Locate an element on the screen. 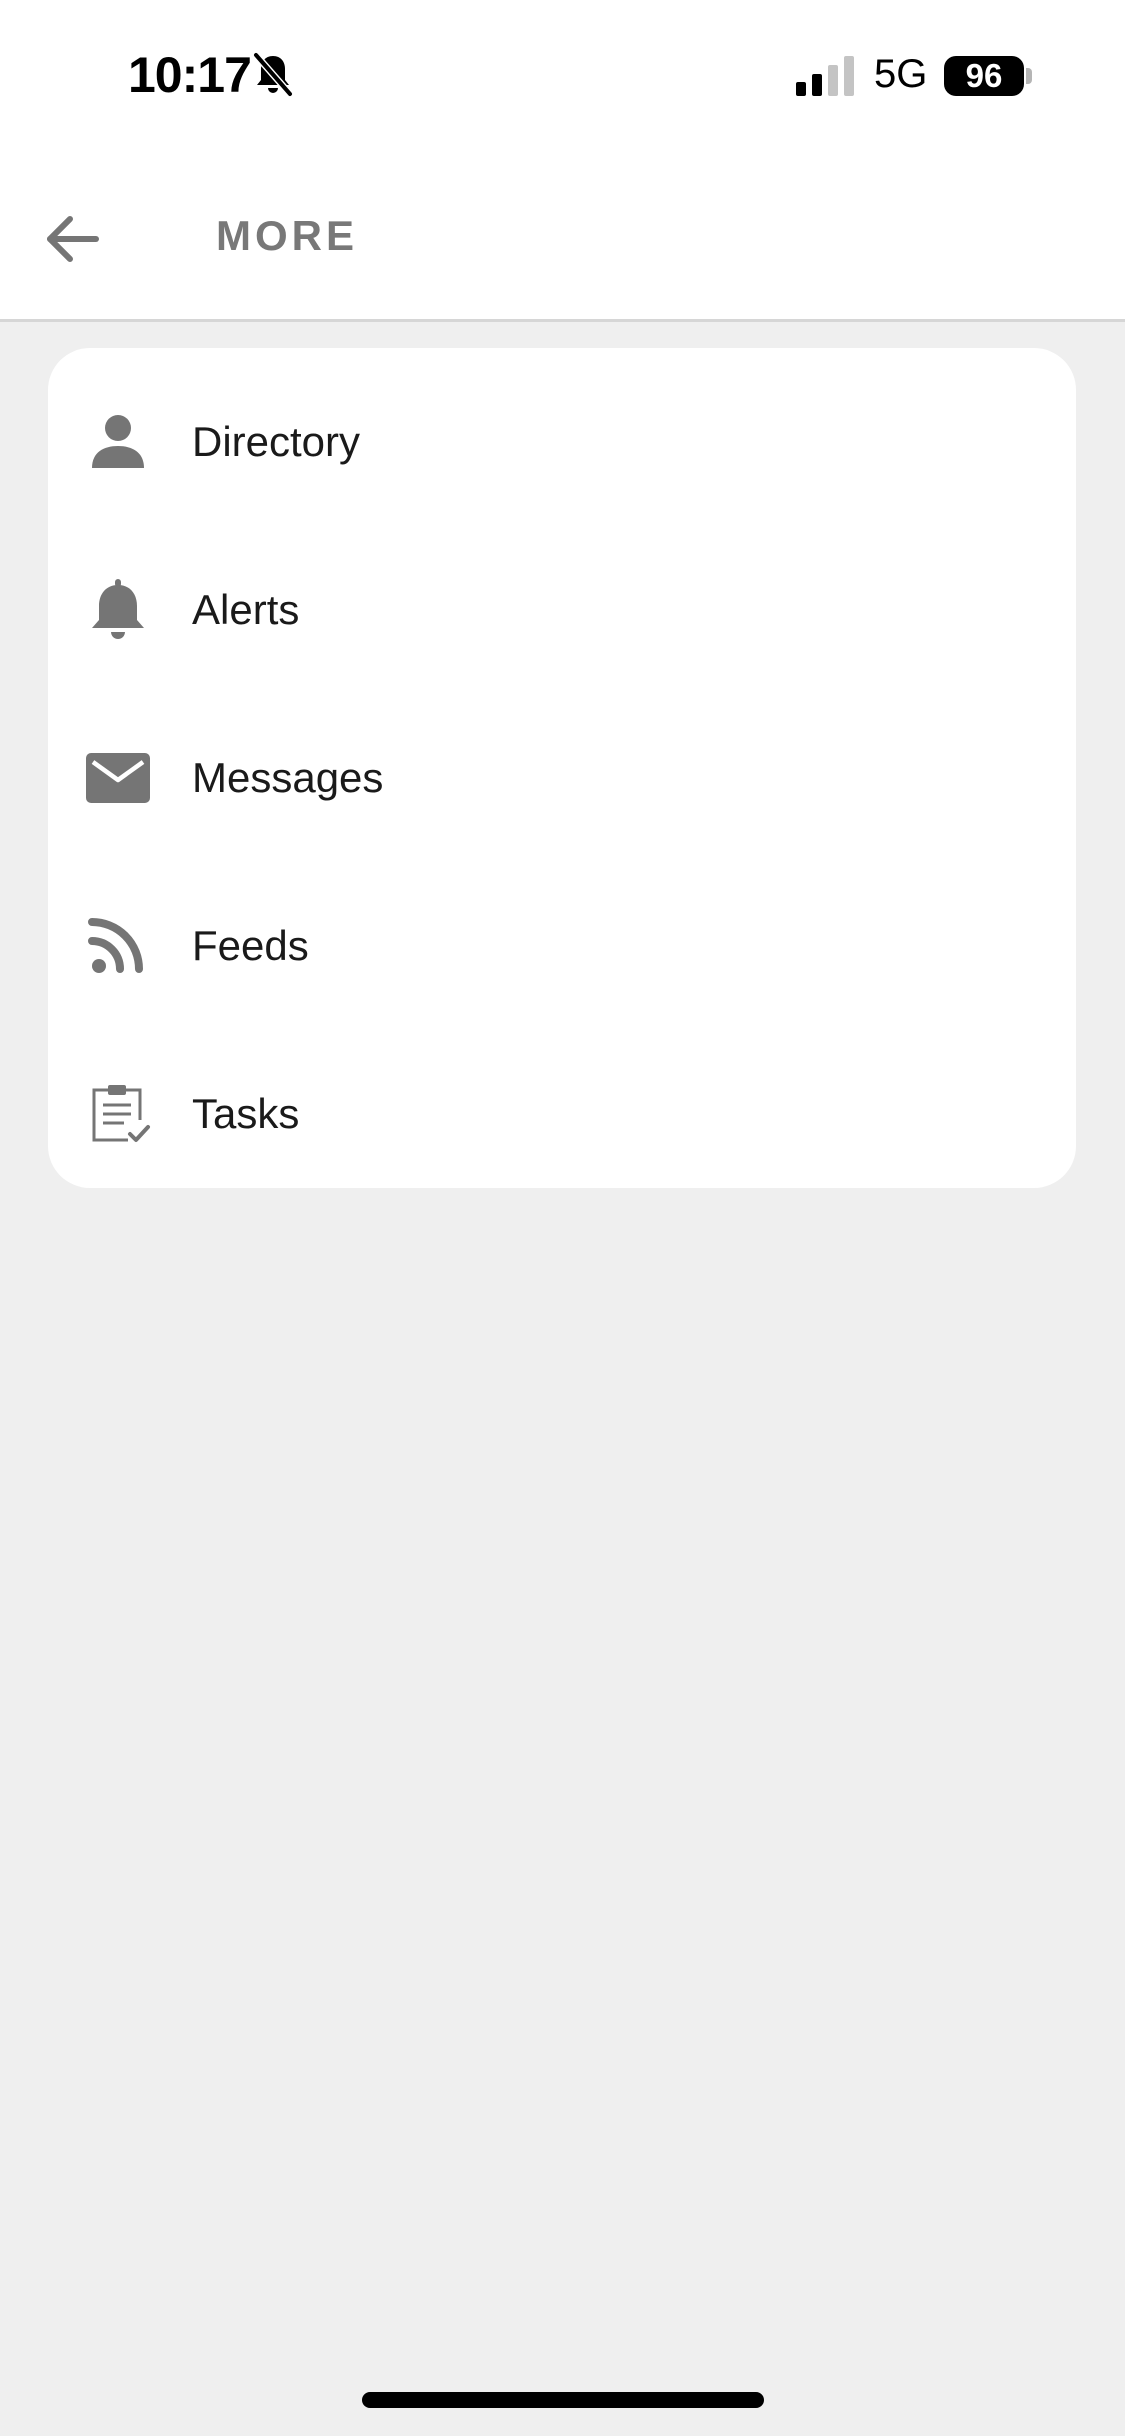 The width and height of the screenshot is (1125, 2436). rss-icon is located at coordinates (115, 945).